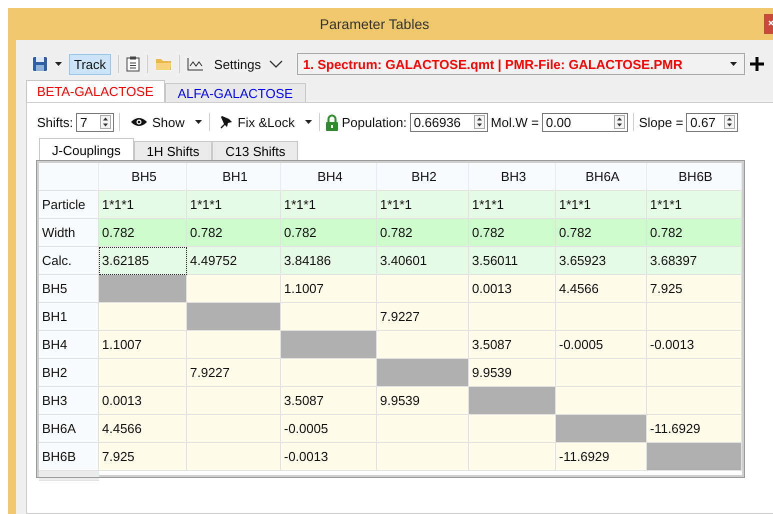  Describe the element at coordinates (173, 151) in the screenshot. I see `tab: 1H Shifts` at that location.